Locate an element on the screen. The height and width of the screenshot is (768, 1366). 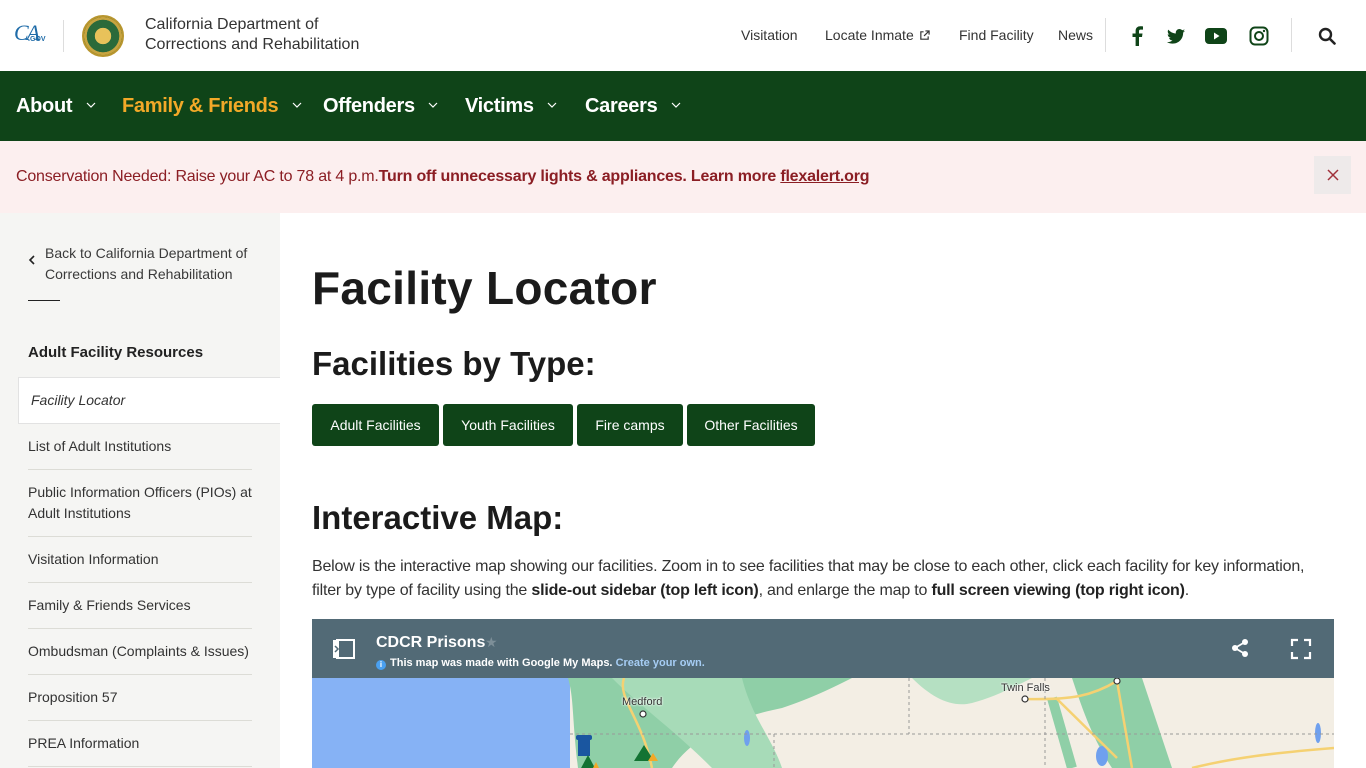
org-name-line2: Corrections and Rehabilitation is located at coordinates (252, 44).